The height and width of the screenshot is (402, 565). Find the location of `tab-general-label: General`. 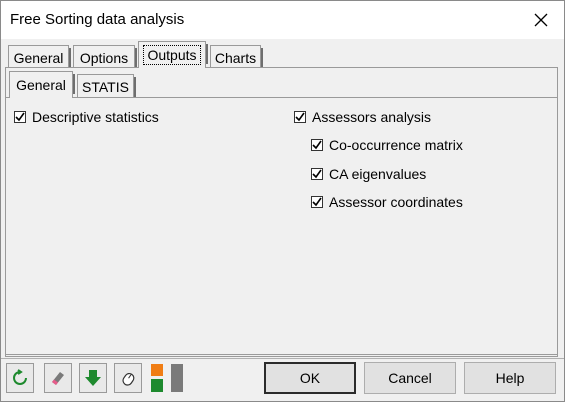

tab-general-label: General is located at coordinates (38, 57).